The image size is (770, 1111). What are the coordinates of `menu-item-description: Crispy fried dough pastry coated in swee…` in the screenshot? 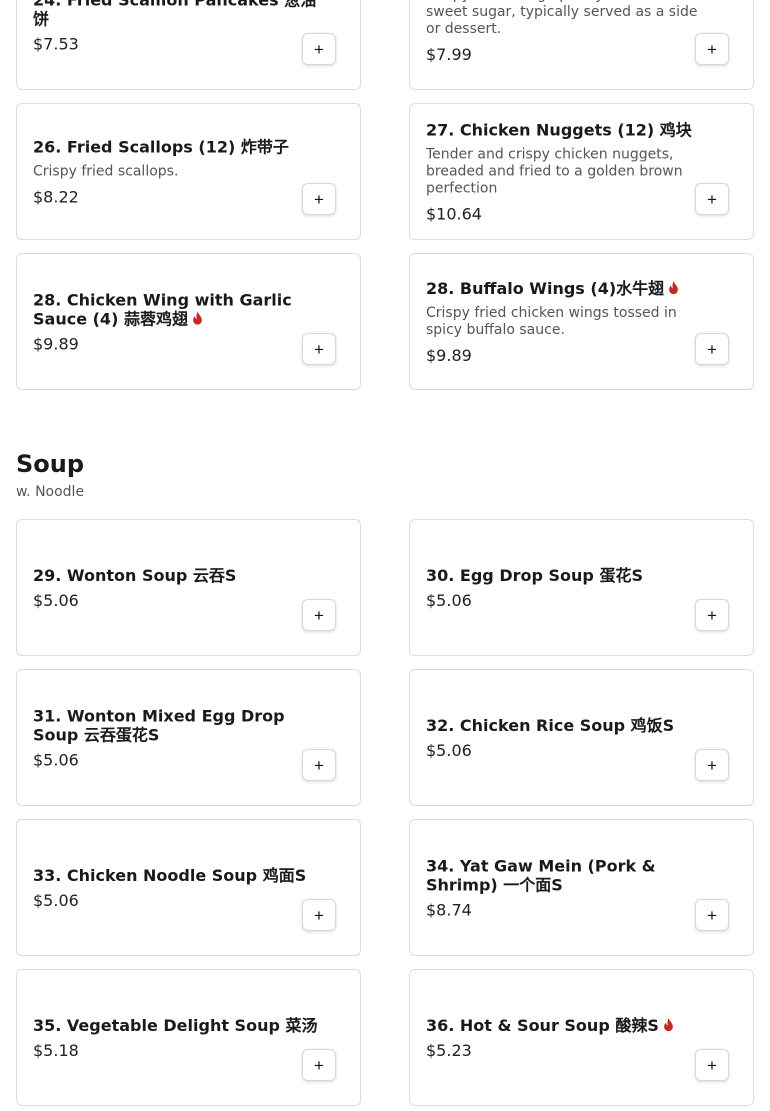 It's located at (562, 18).